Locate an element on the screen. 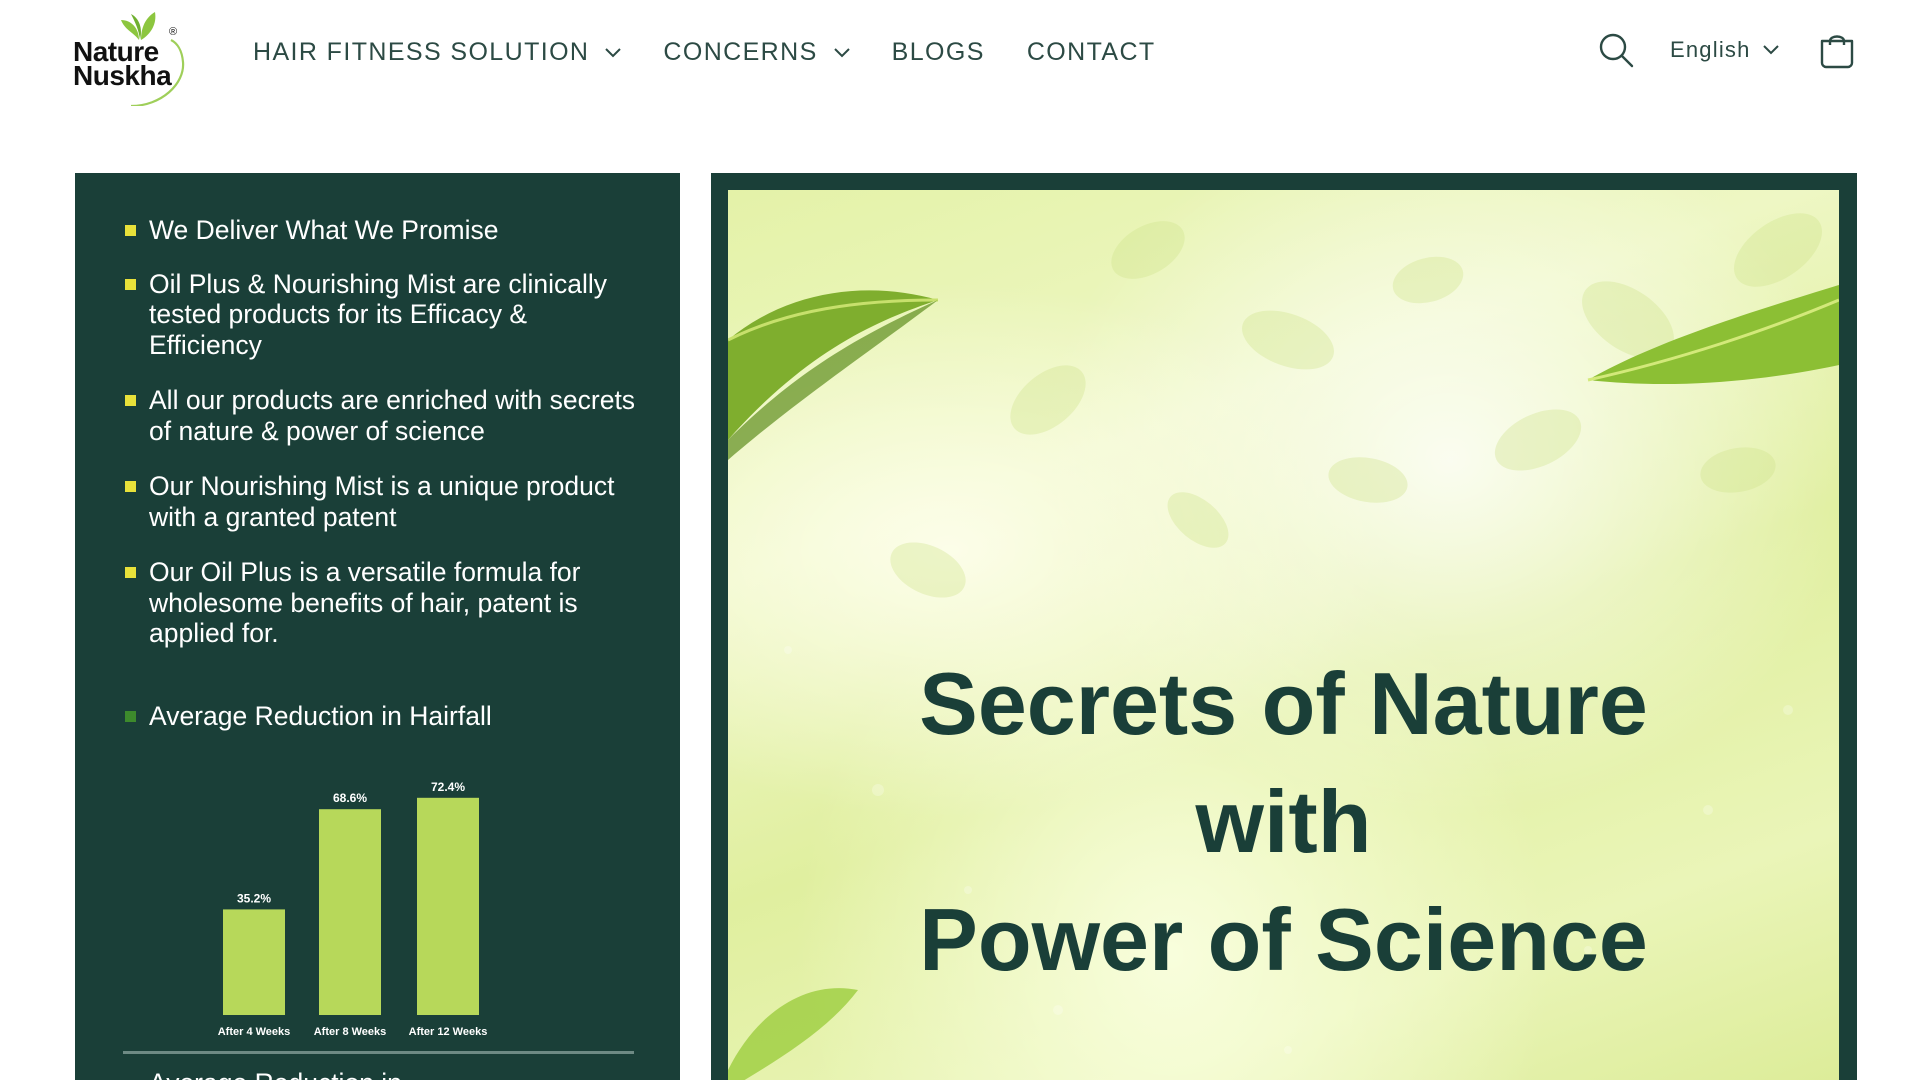  list-item: We Deliver What We Promise is located at coordinates (385, 230).